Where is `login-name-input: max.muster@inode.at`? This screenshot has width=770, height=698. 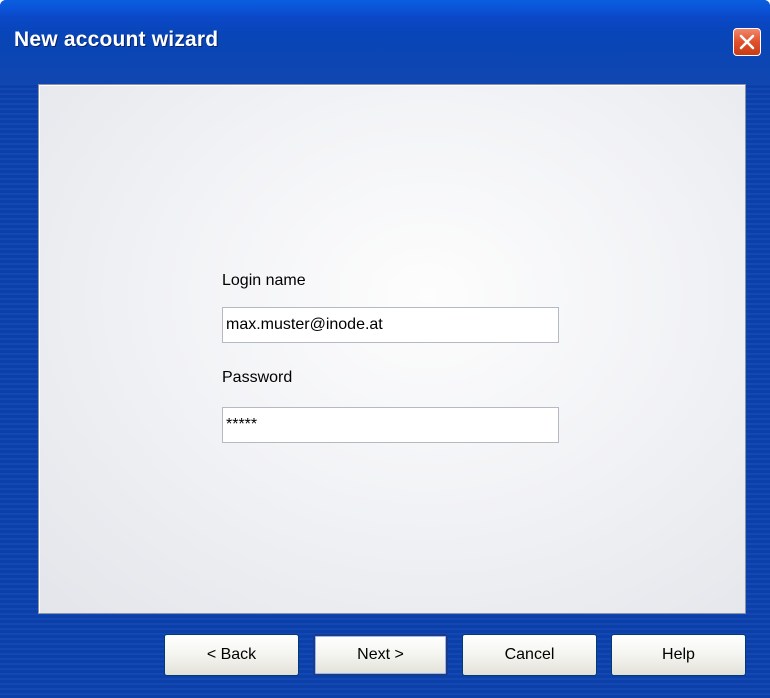
login-name-input: max.muster@inode.at is located at coordinates (390, 325).